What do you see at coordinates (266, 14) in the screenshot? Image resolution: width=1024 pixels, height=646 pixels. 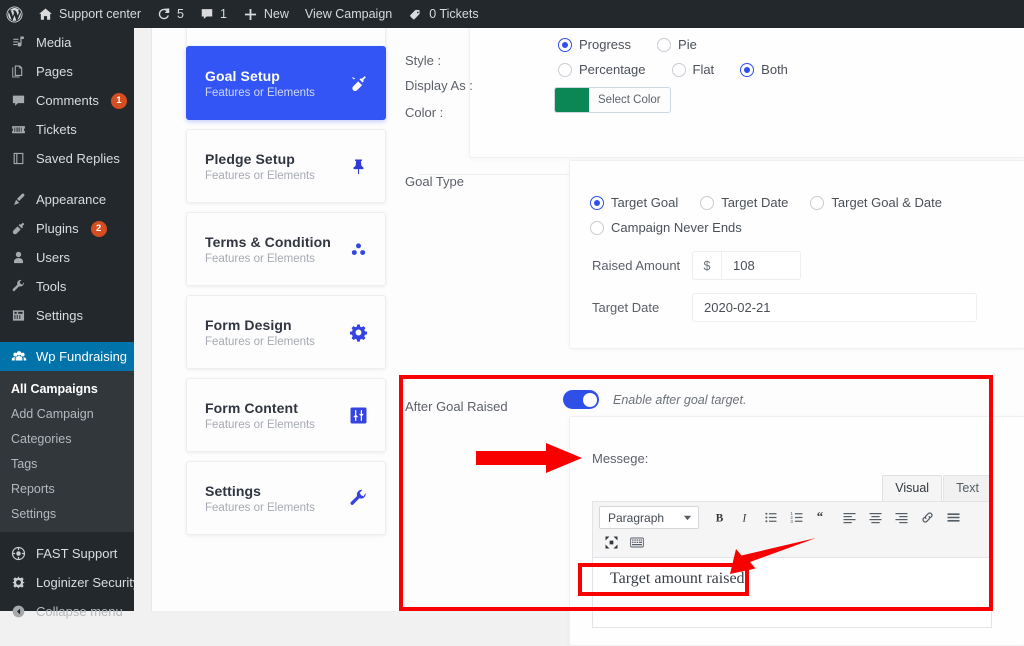 I see `adminbar-new-content: New` at bounding box center [266, 14].